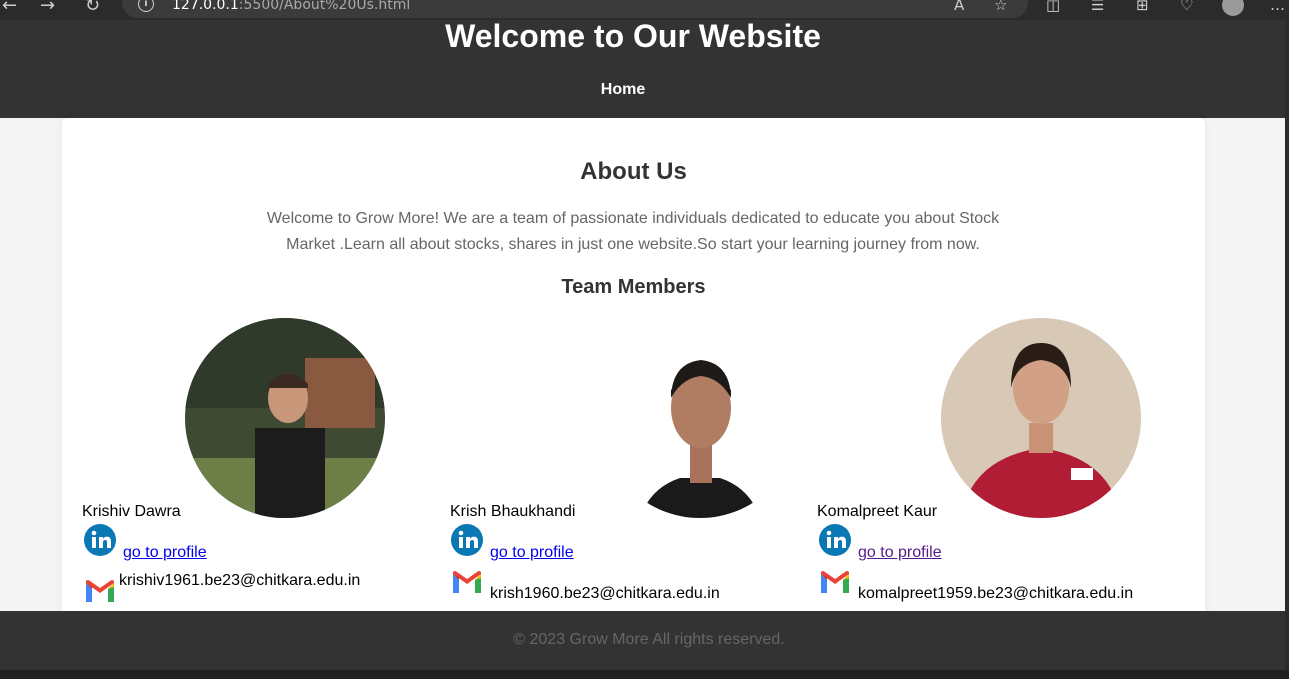  I want to click on back-icon: ←, so click(9, 8).